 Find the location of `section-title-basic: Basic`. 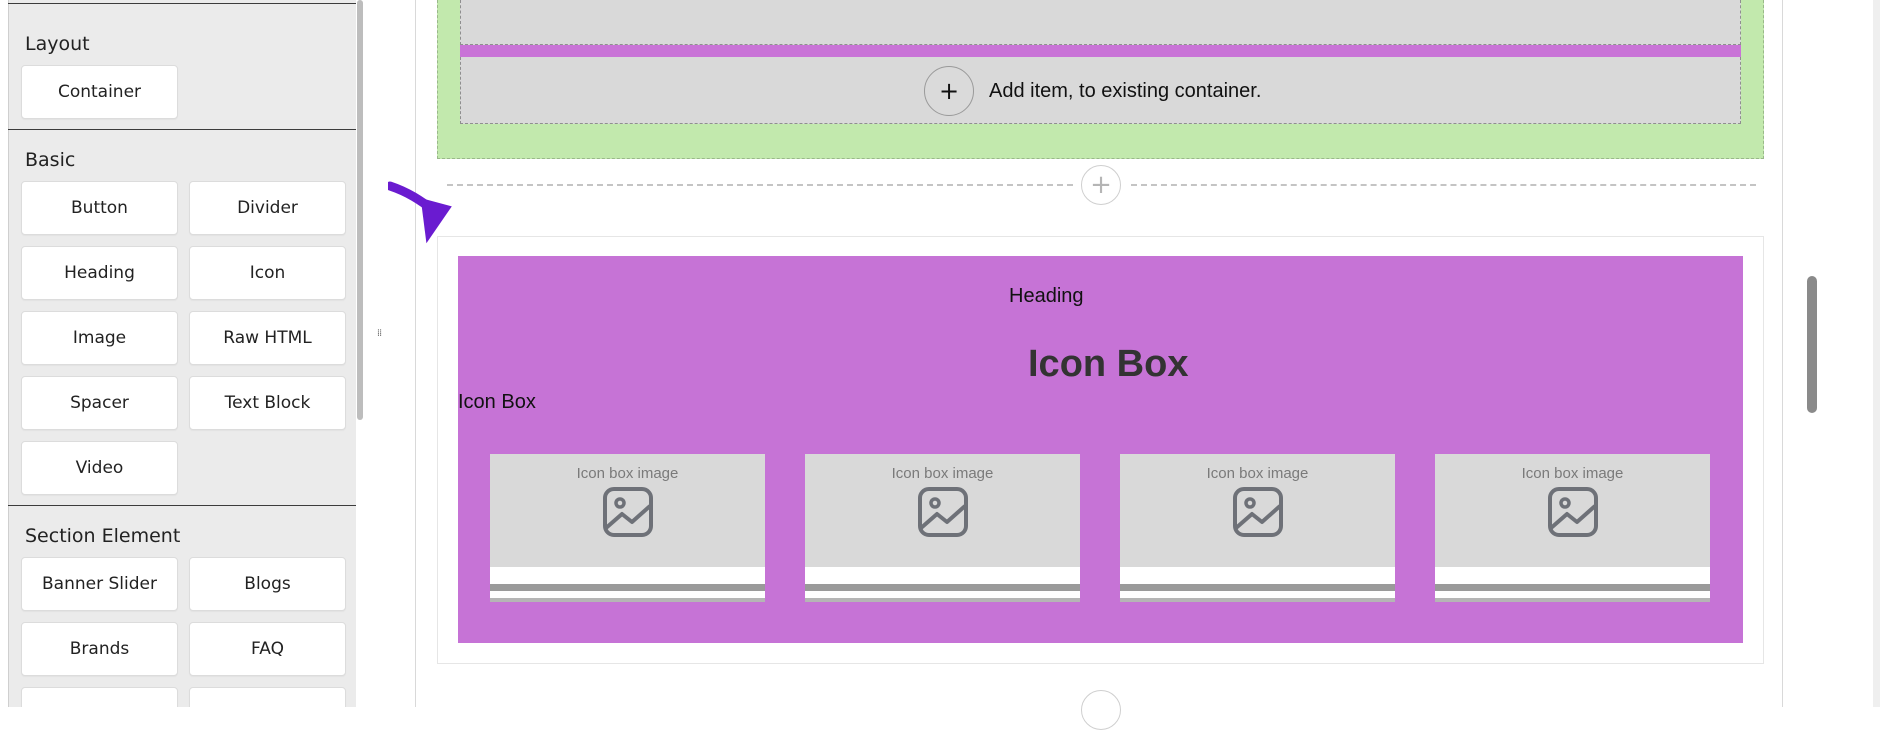

section-title-basic: Basic is located at coordinates (50, 160).